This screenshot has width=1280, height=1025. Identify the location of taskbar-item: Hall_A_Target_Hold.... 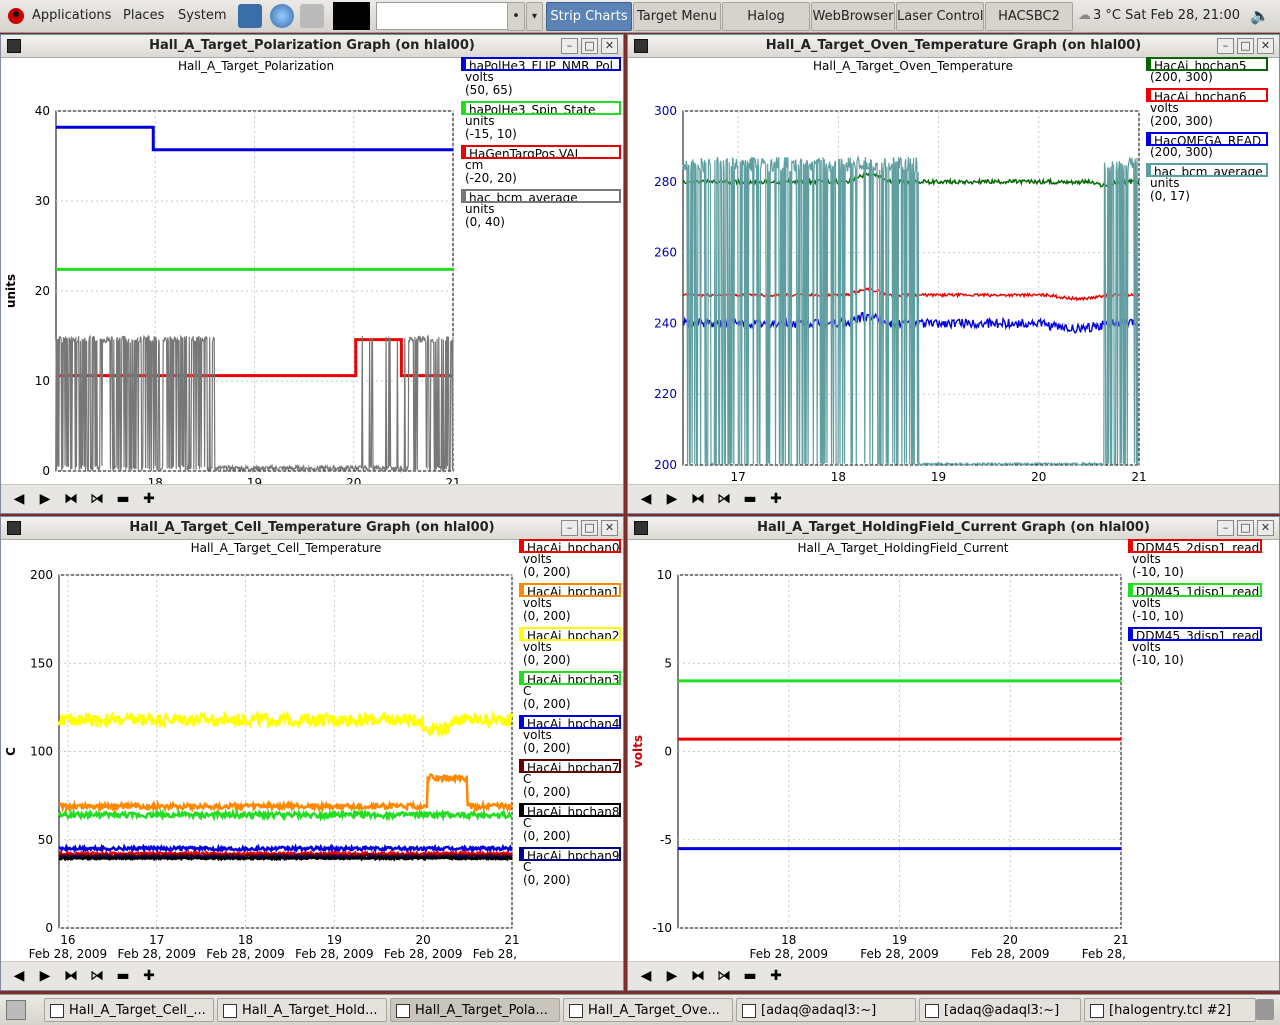
(302, 1010).